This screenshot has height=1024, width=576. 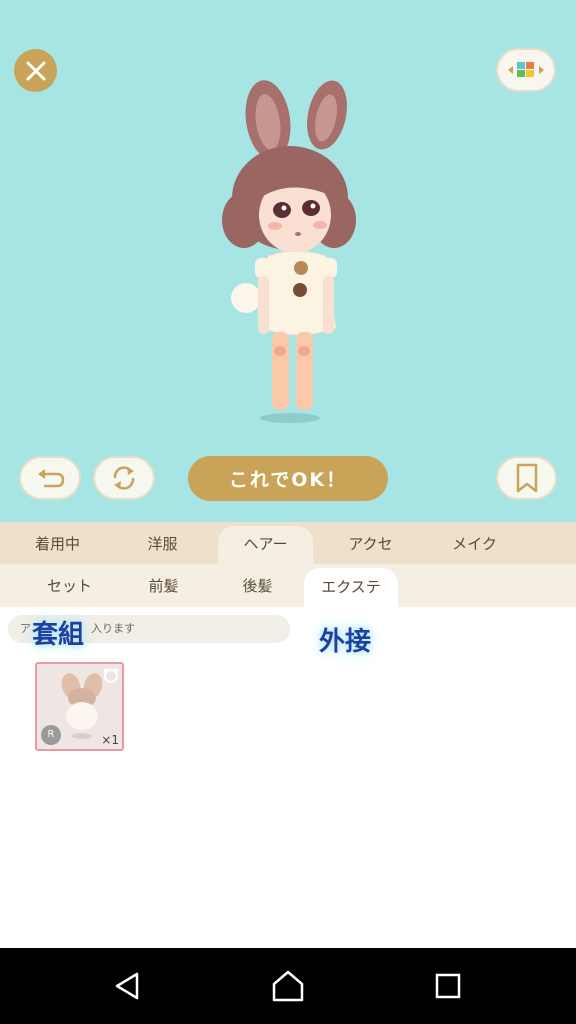 I want to click on tab-clothes: 洋服, so click(x=162, y=543).